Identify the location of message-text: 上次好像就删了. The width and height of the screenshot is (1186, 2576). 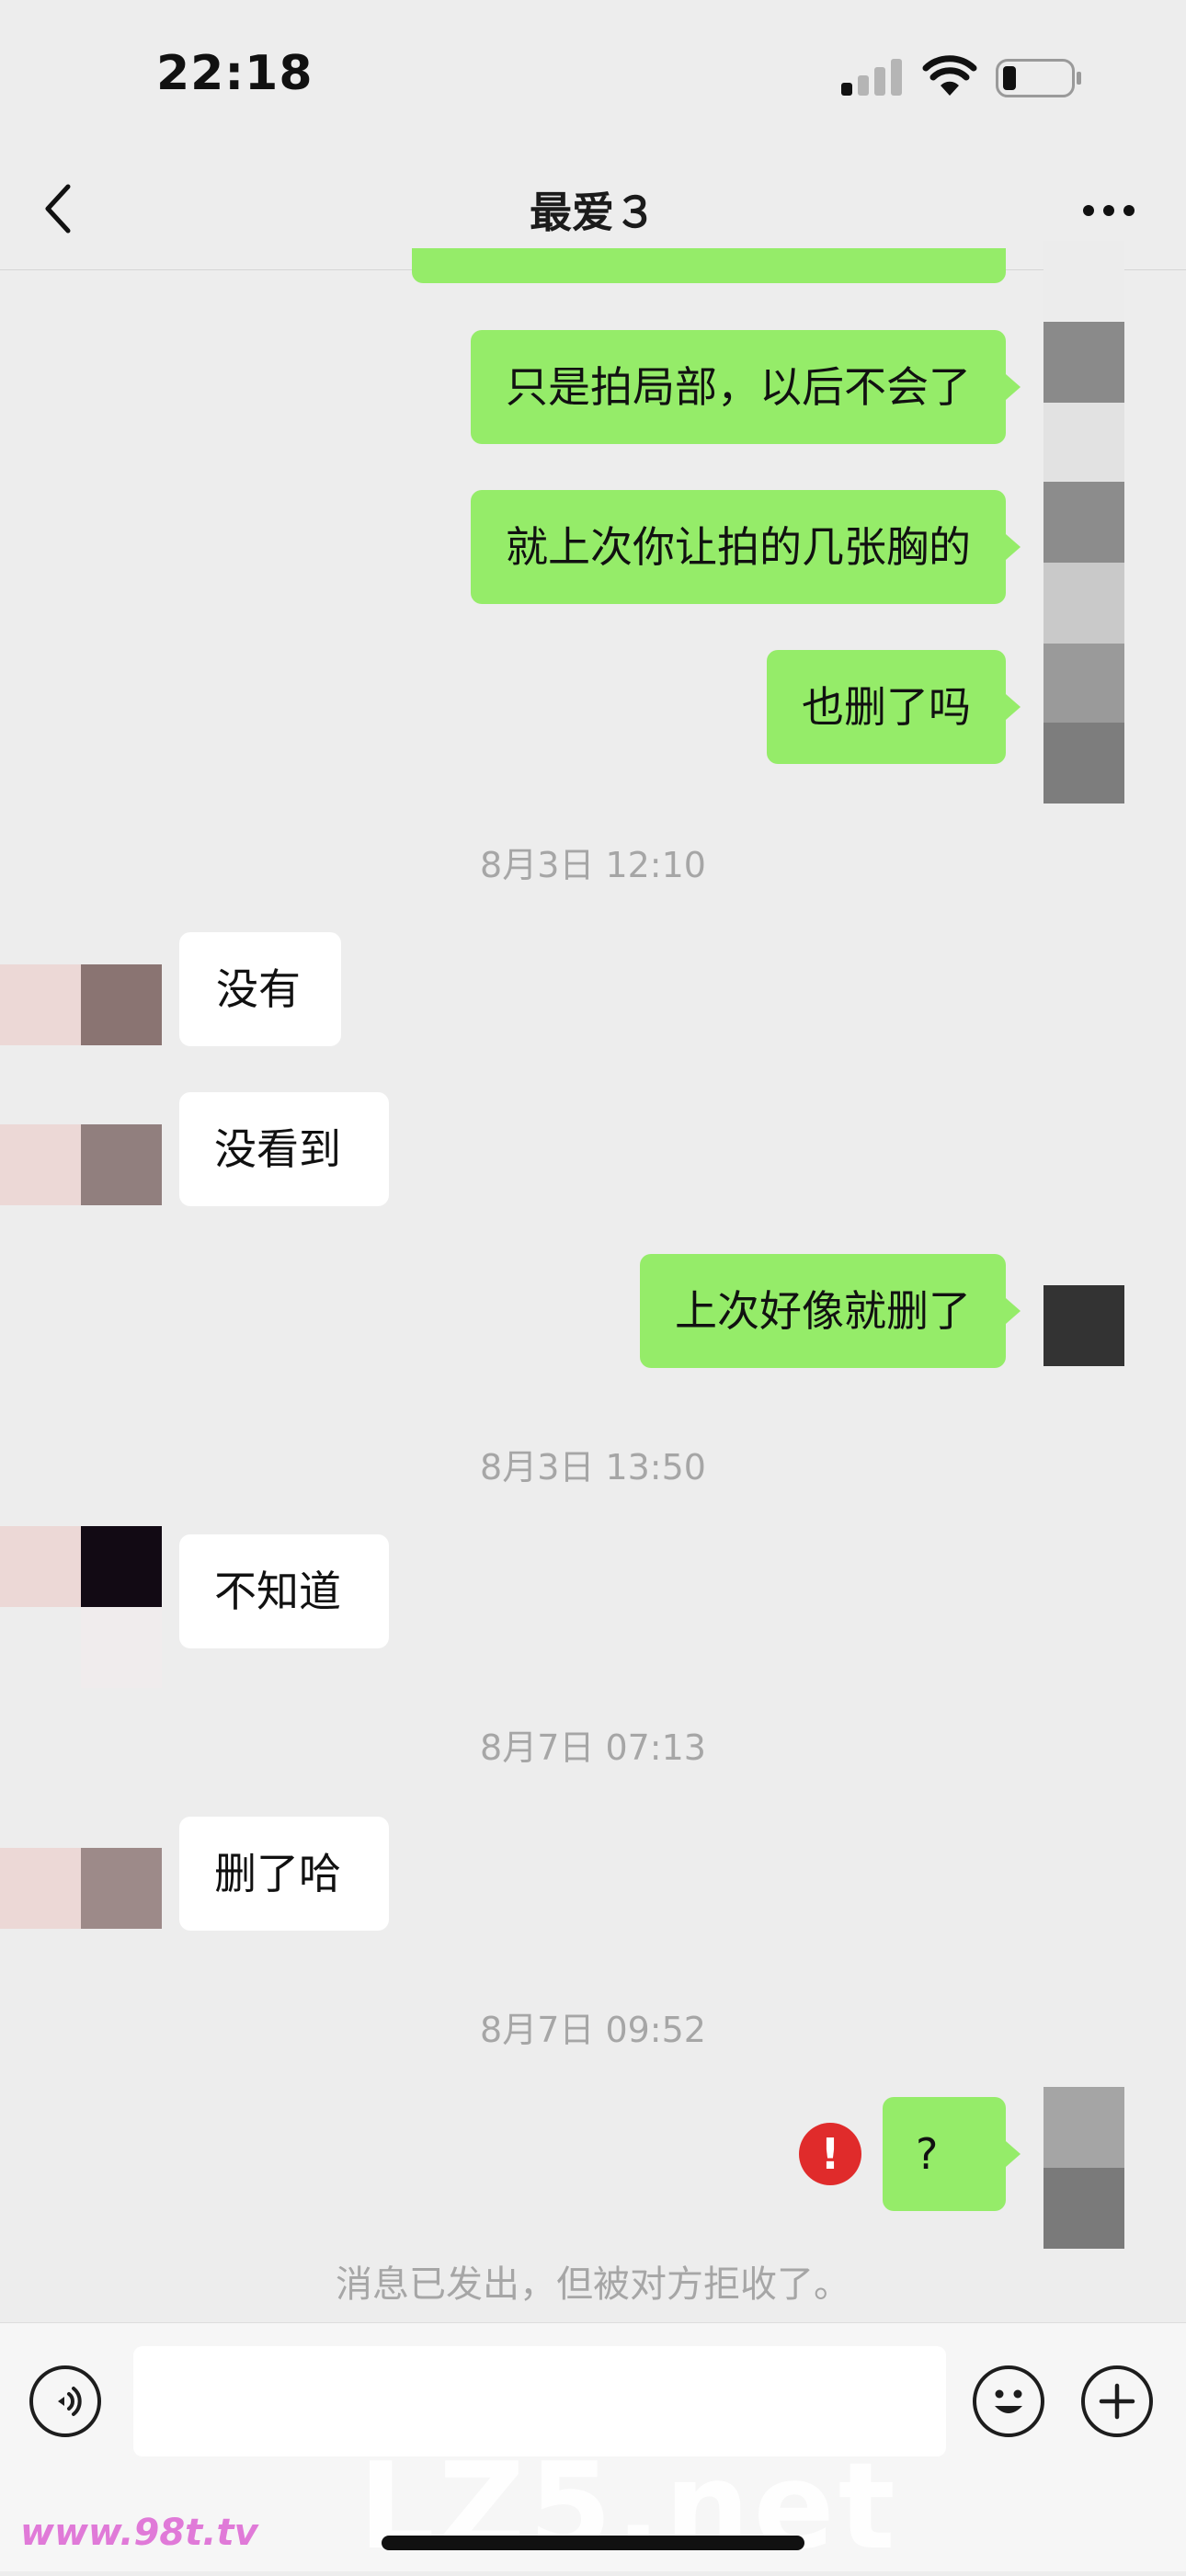
(823, 1311).